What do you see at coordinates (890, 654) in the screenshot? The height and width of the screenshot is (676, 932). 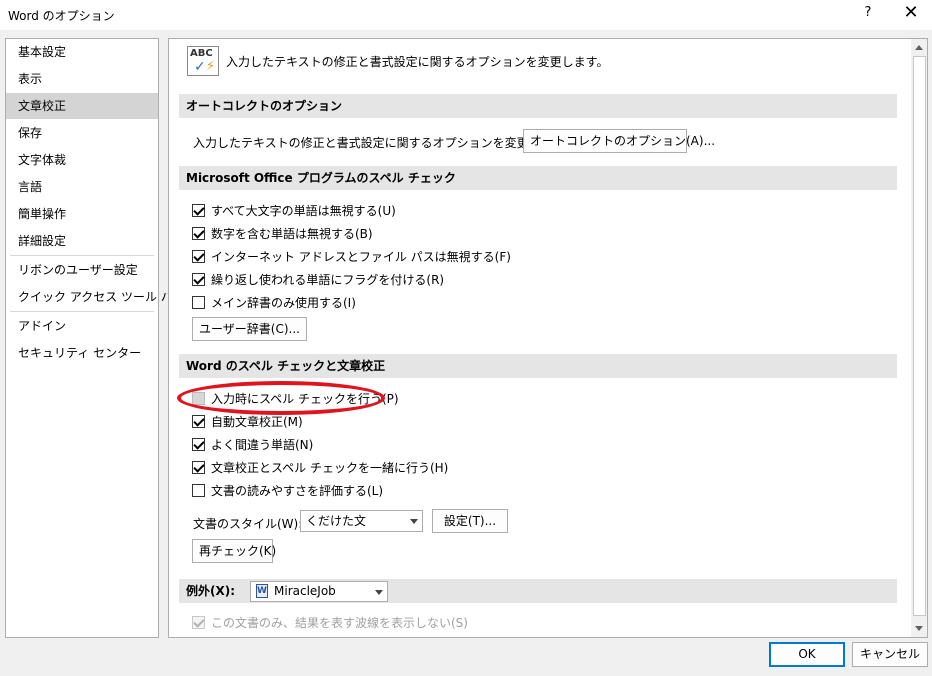 I see `cancel-button: キャンセル` at bounding box center [890, 654].